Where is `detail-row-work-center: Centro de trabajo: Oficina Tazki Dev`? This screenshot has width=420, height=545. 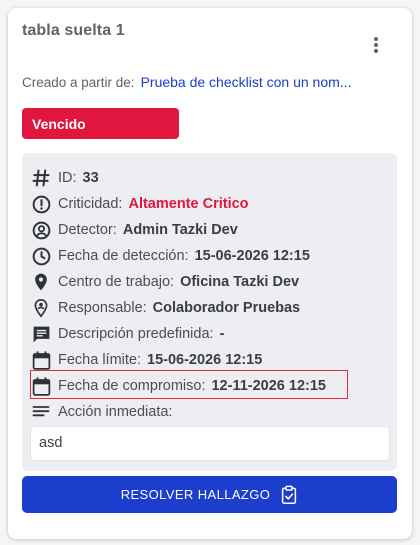
detail-row-work-center: Centro de trabajo: Oficina Tazki Dev is located at coordinates (164, 282).